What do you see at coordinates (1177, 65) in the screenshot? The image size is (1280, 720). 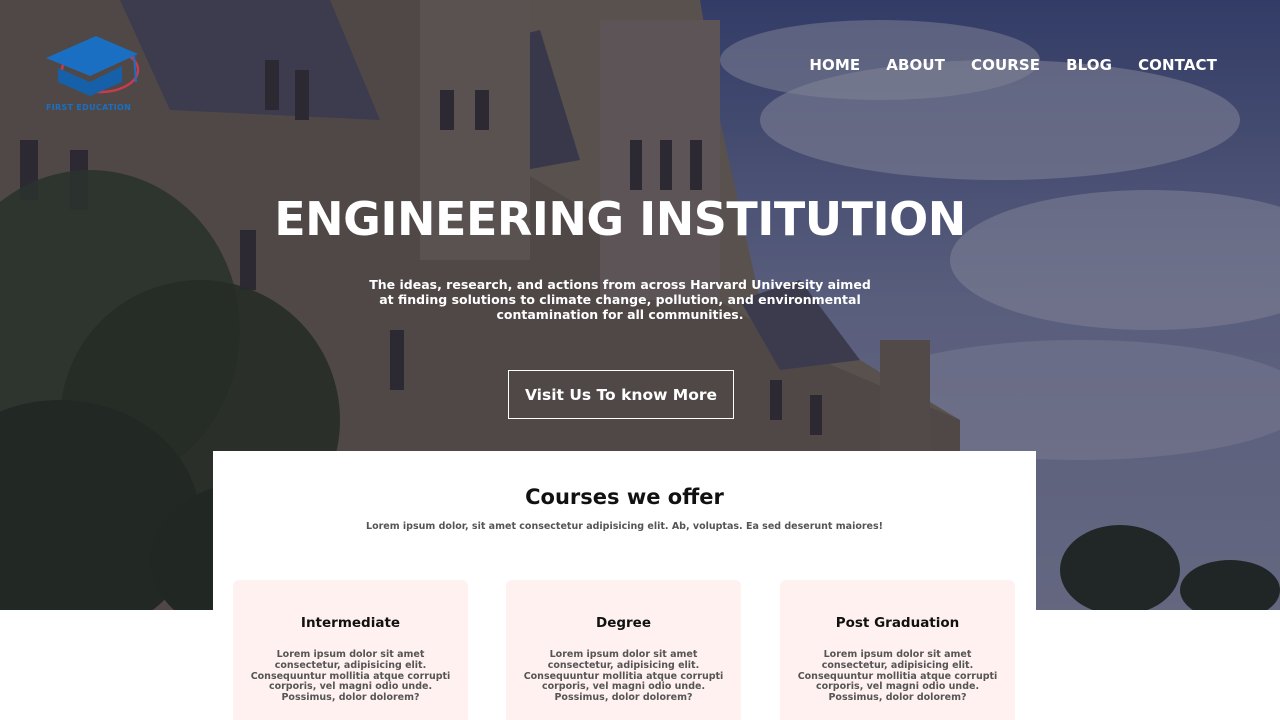 I see `nav-contact-link: CONTACT` at bounding box center [1177, 65].